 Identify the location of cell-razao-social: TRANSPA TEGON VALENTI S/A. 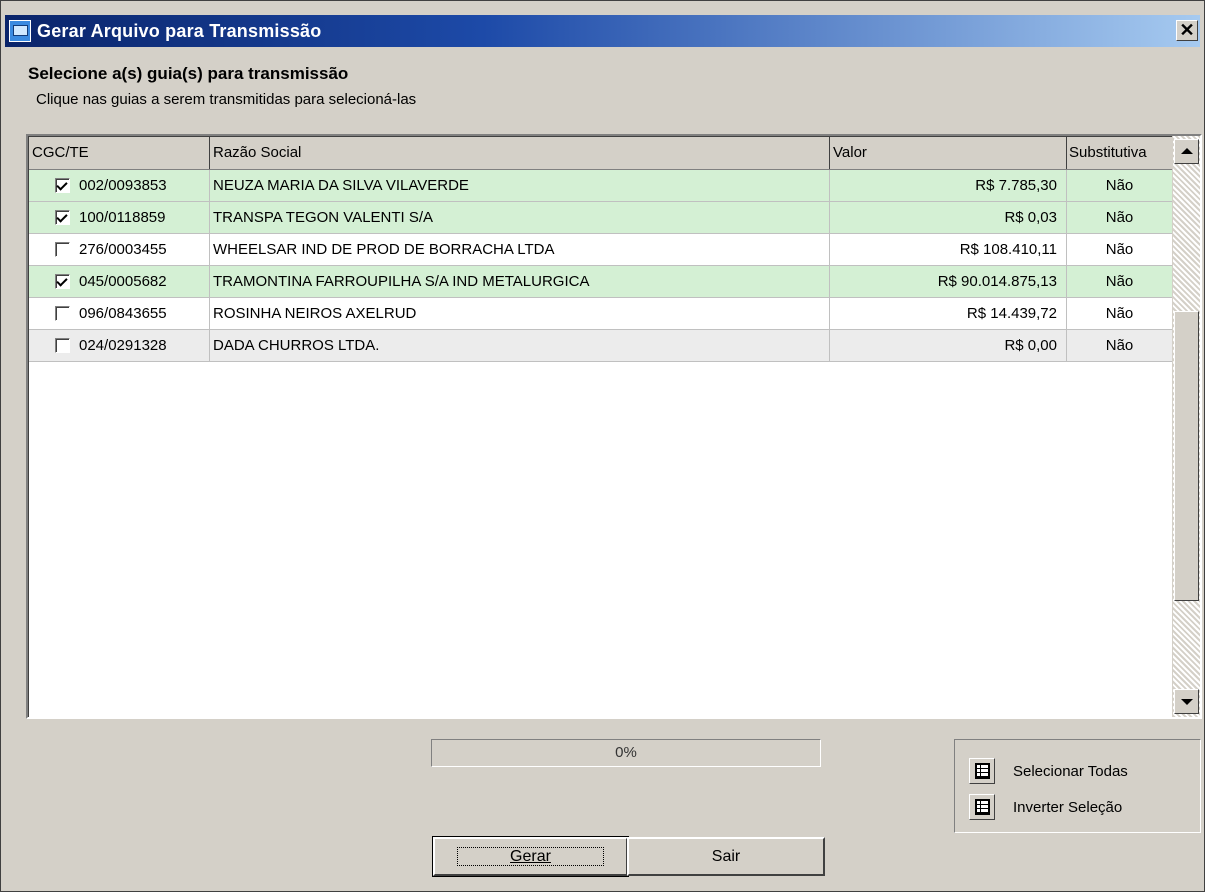
(520, 217).